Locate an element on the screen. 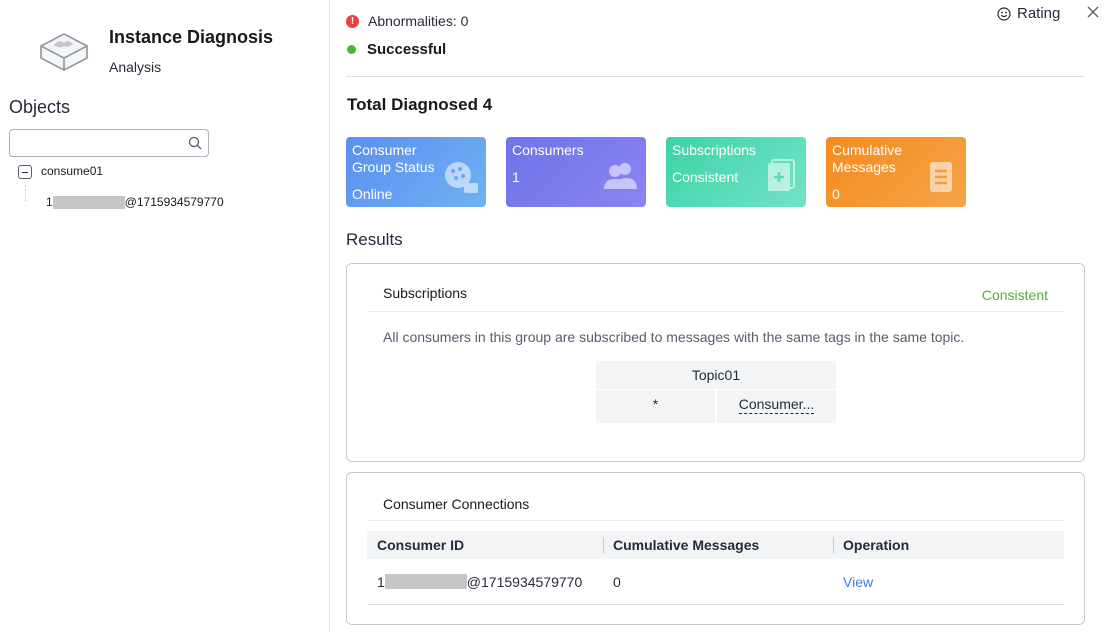 This screenshot has width=1107, height=632. tree-collapse-icon is located at coordinates (25, 172).